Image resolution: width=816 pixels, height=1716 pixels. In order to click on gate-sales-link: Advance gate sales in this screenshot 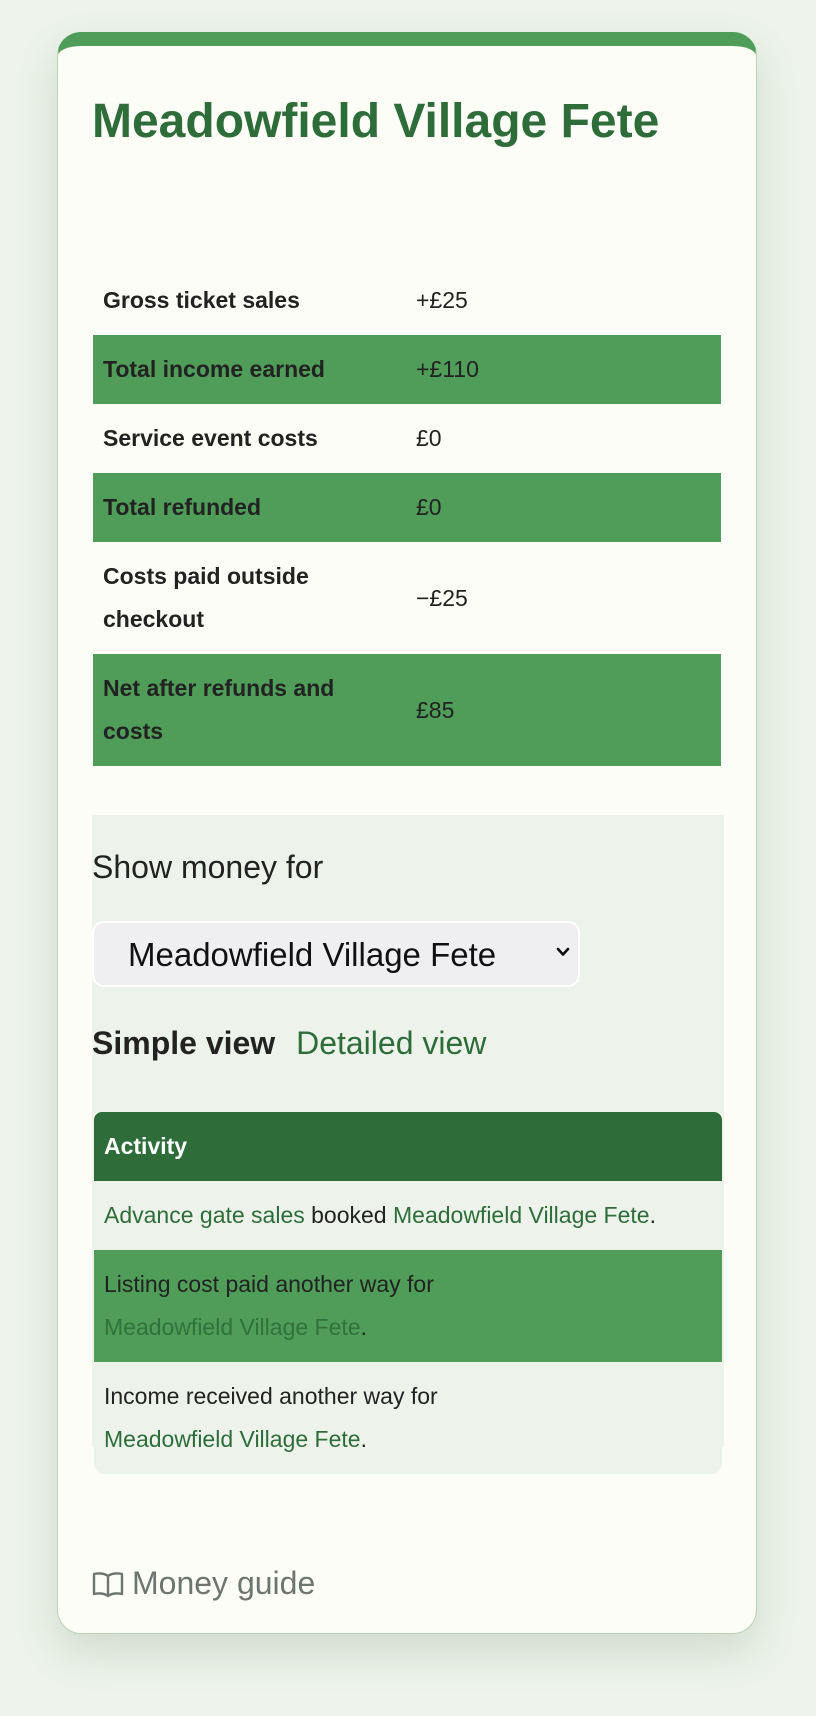, I will do `click(204, 1215)`.